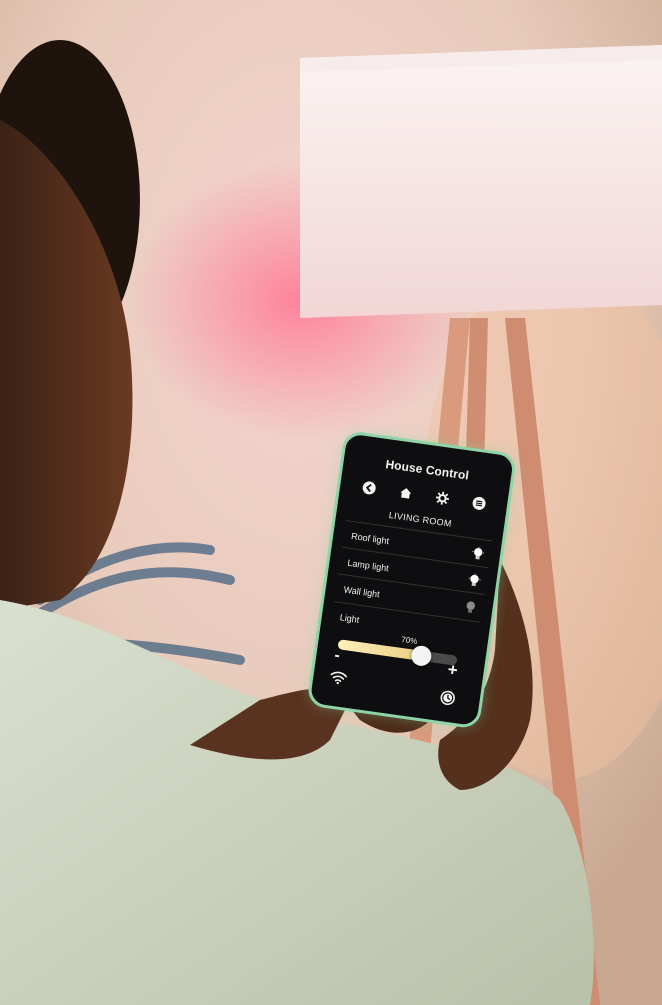 Image resolution: width=662 pixels, height=1005 pixels. I want to click on back-arrow-icon, so click(369, 488).